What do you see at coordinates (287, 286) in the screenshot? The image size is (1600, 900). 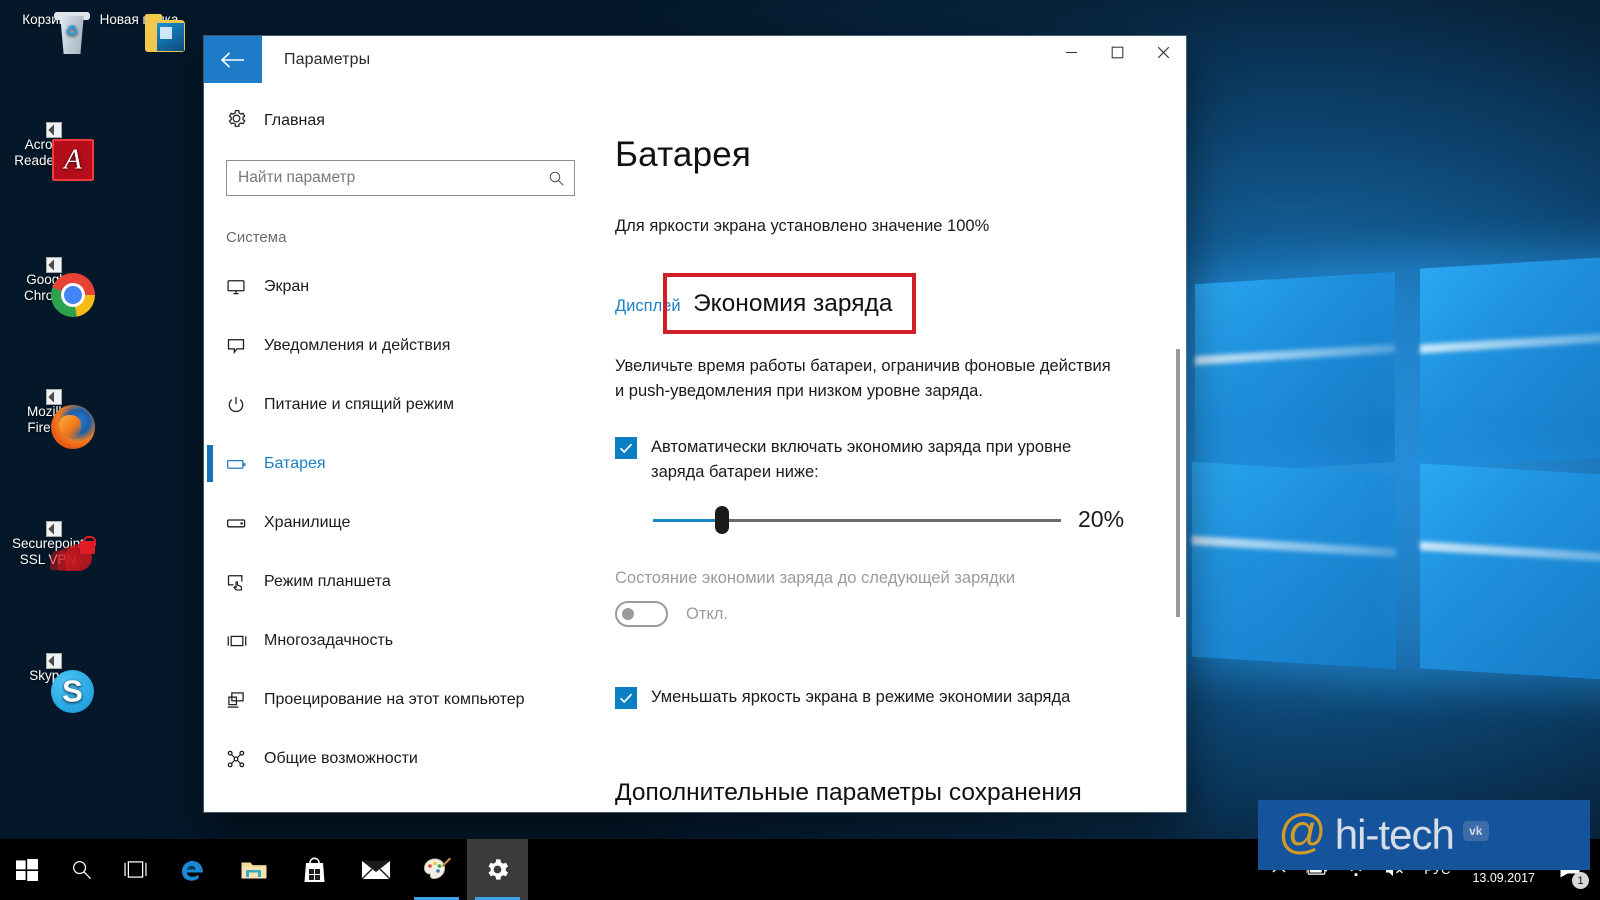 I see `sidebar-item-label: Экран` at bounding box center [287, 286].